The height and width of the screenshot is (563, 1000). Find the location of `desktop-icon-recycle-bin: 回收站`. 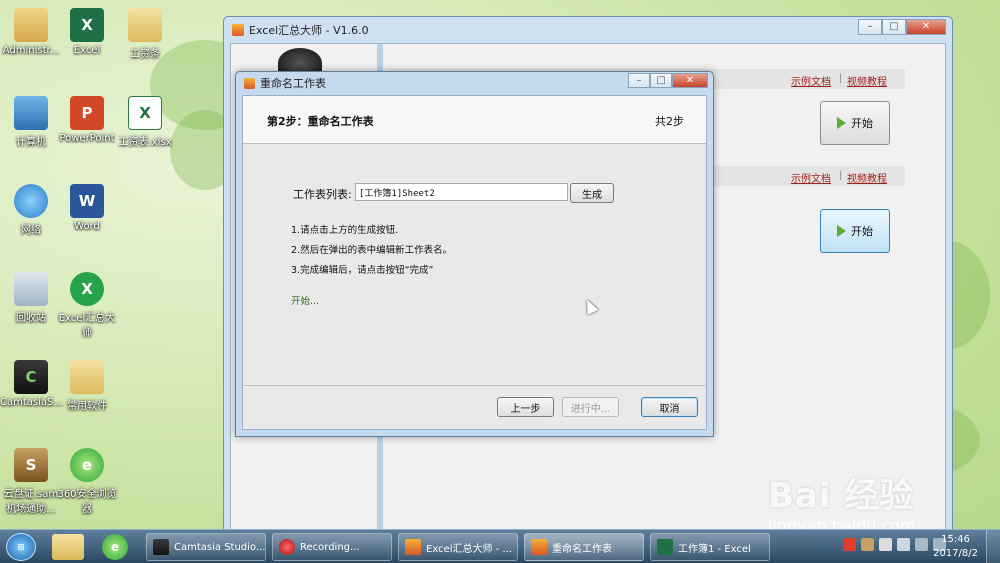

desktop-icon-recycle-bin: 回收站 is located at coordinates (31, 298).